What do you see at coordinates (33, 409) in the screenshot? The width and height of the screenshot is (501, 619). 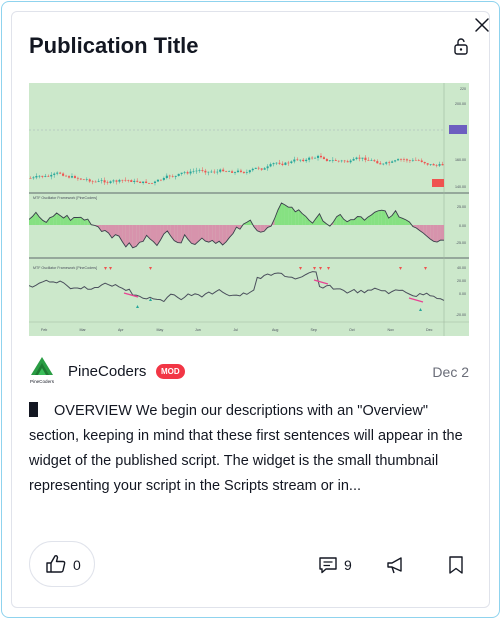 I see `description-marker` at bounding box center [33, 409].